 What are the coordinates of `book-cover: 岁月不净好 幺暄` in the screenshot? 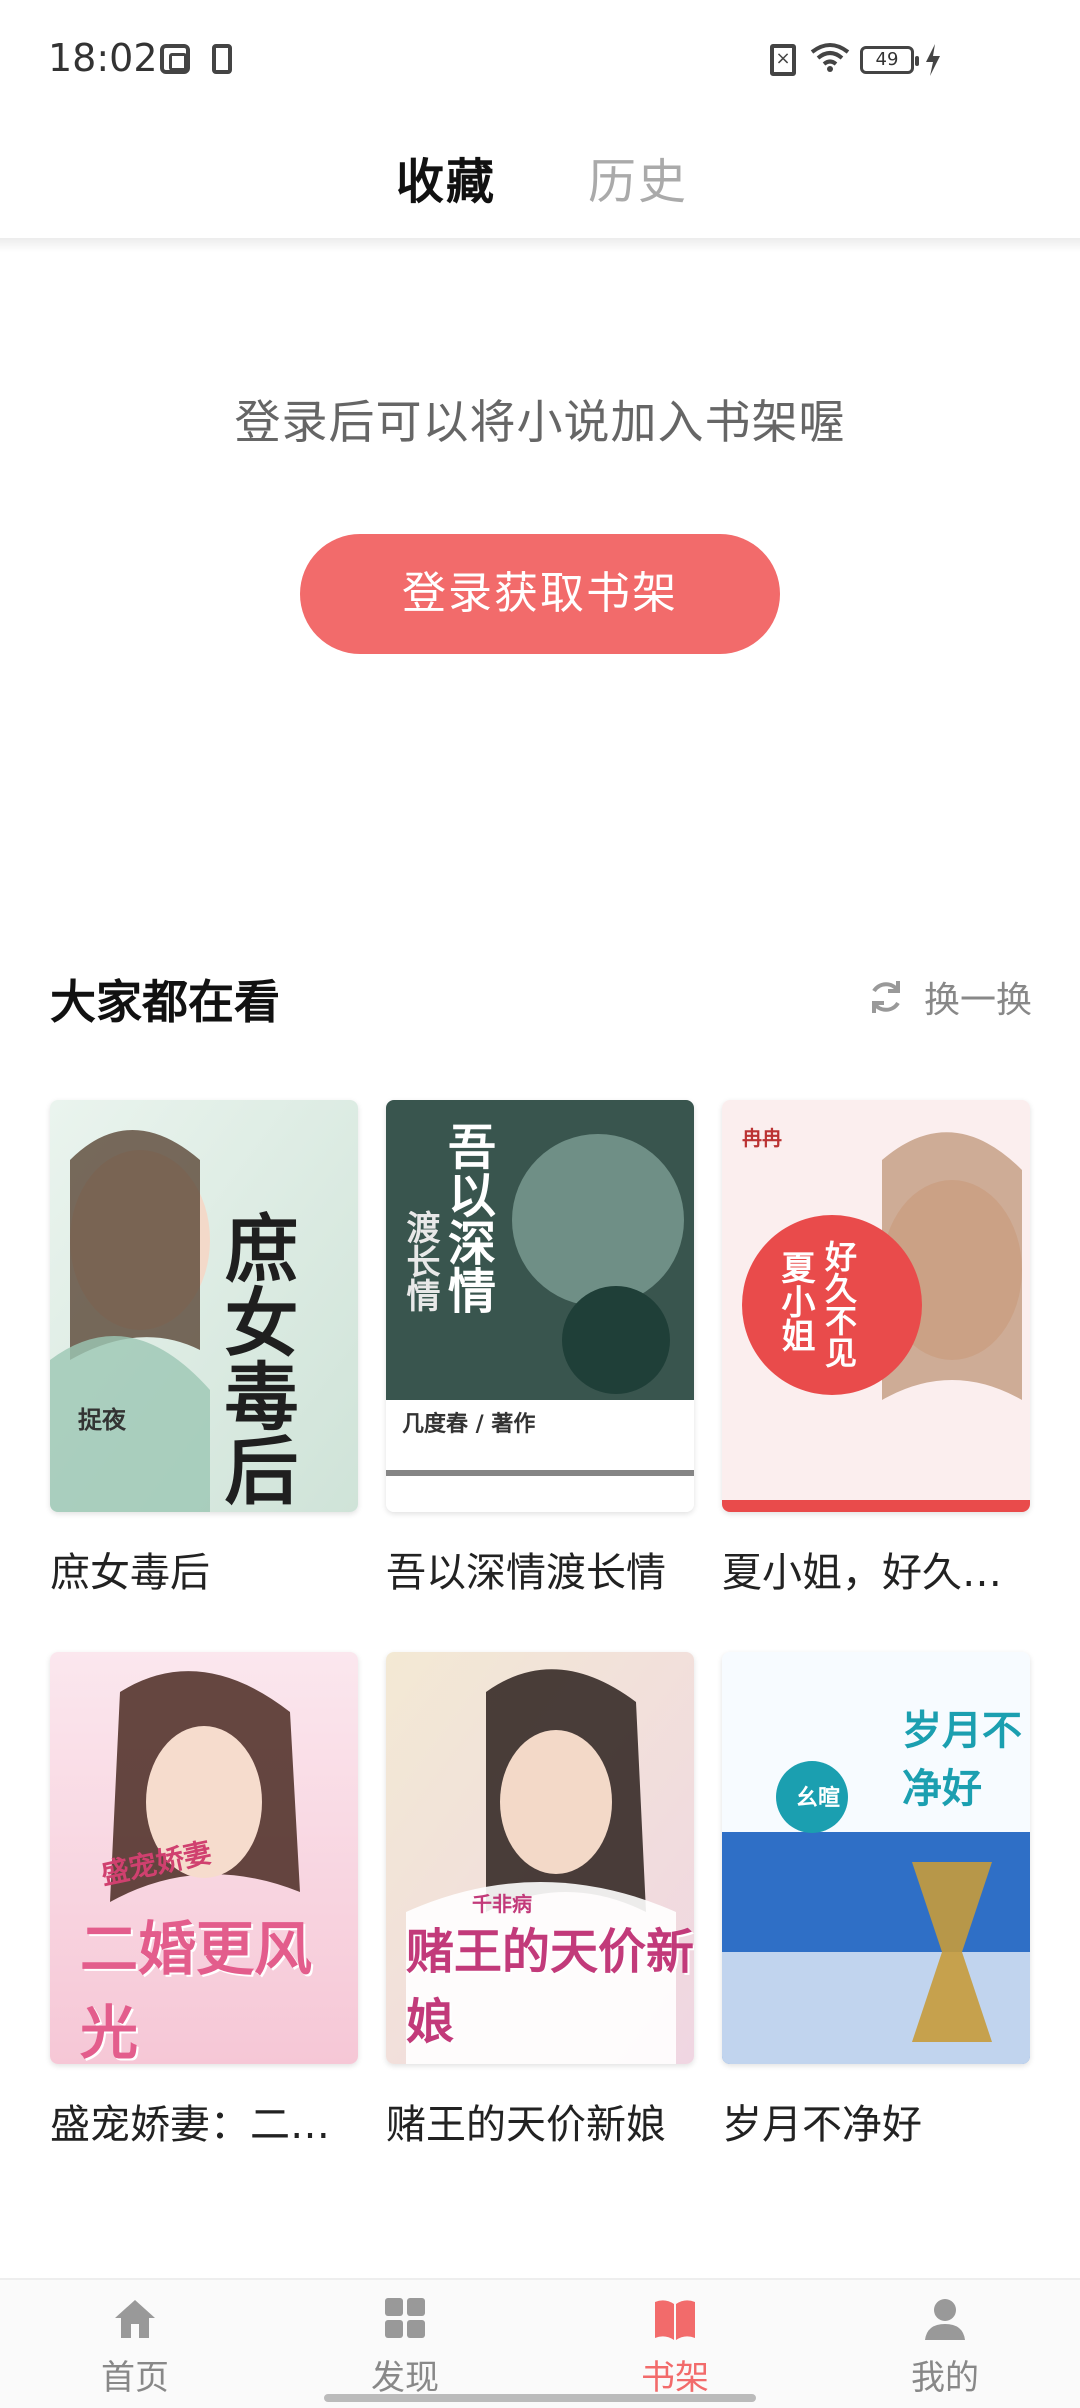 It's located at (876, 1858).